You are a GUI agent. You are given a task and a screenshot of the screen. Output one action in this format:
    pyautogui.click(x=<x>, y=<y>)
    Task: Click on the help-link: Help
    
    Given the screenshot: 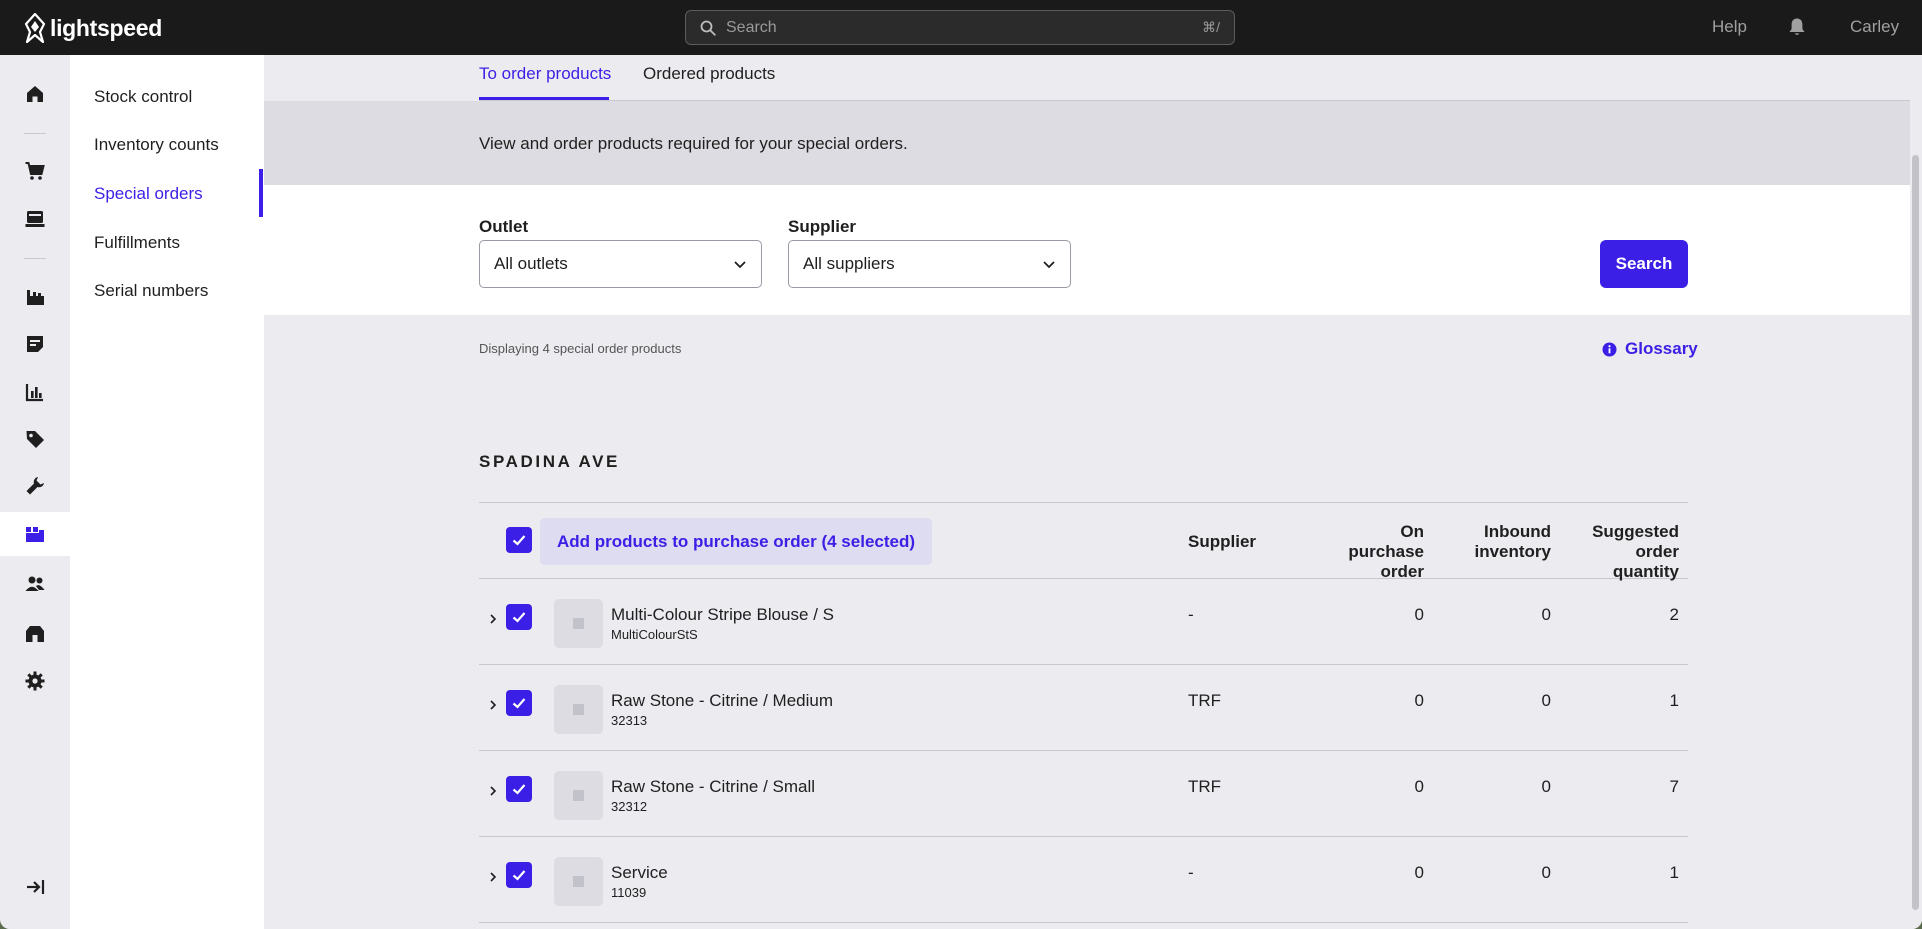 What is the action you would take?
    pyautogui.click(x=1729, y=27)
    